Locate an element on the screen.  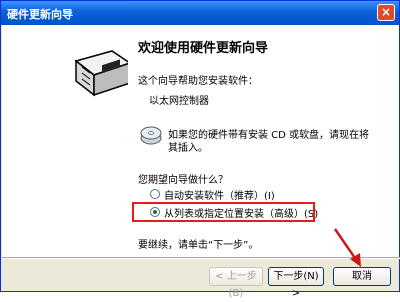
page-title: 欢迎使用硬件更新向导 is located at coordinates (203, 48).